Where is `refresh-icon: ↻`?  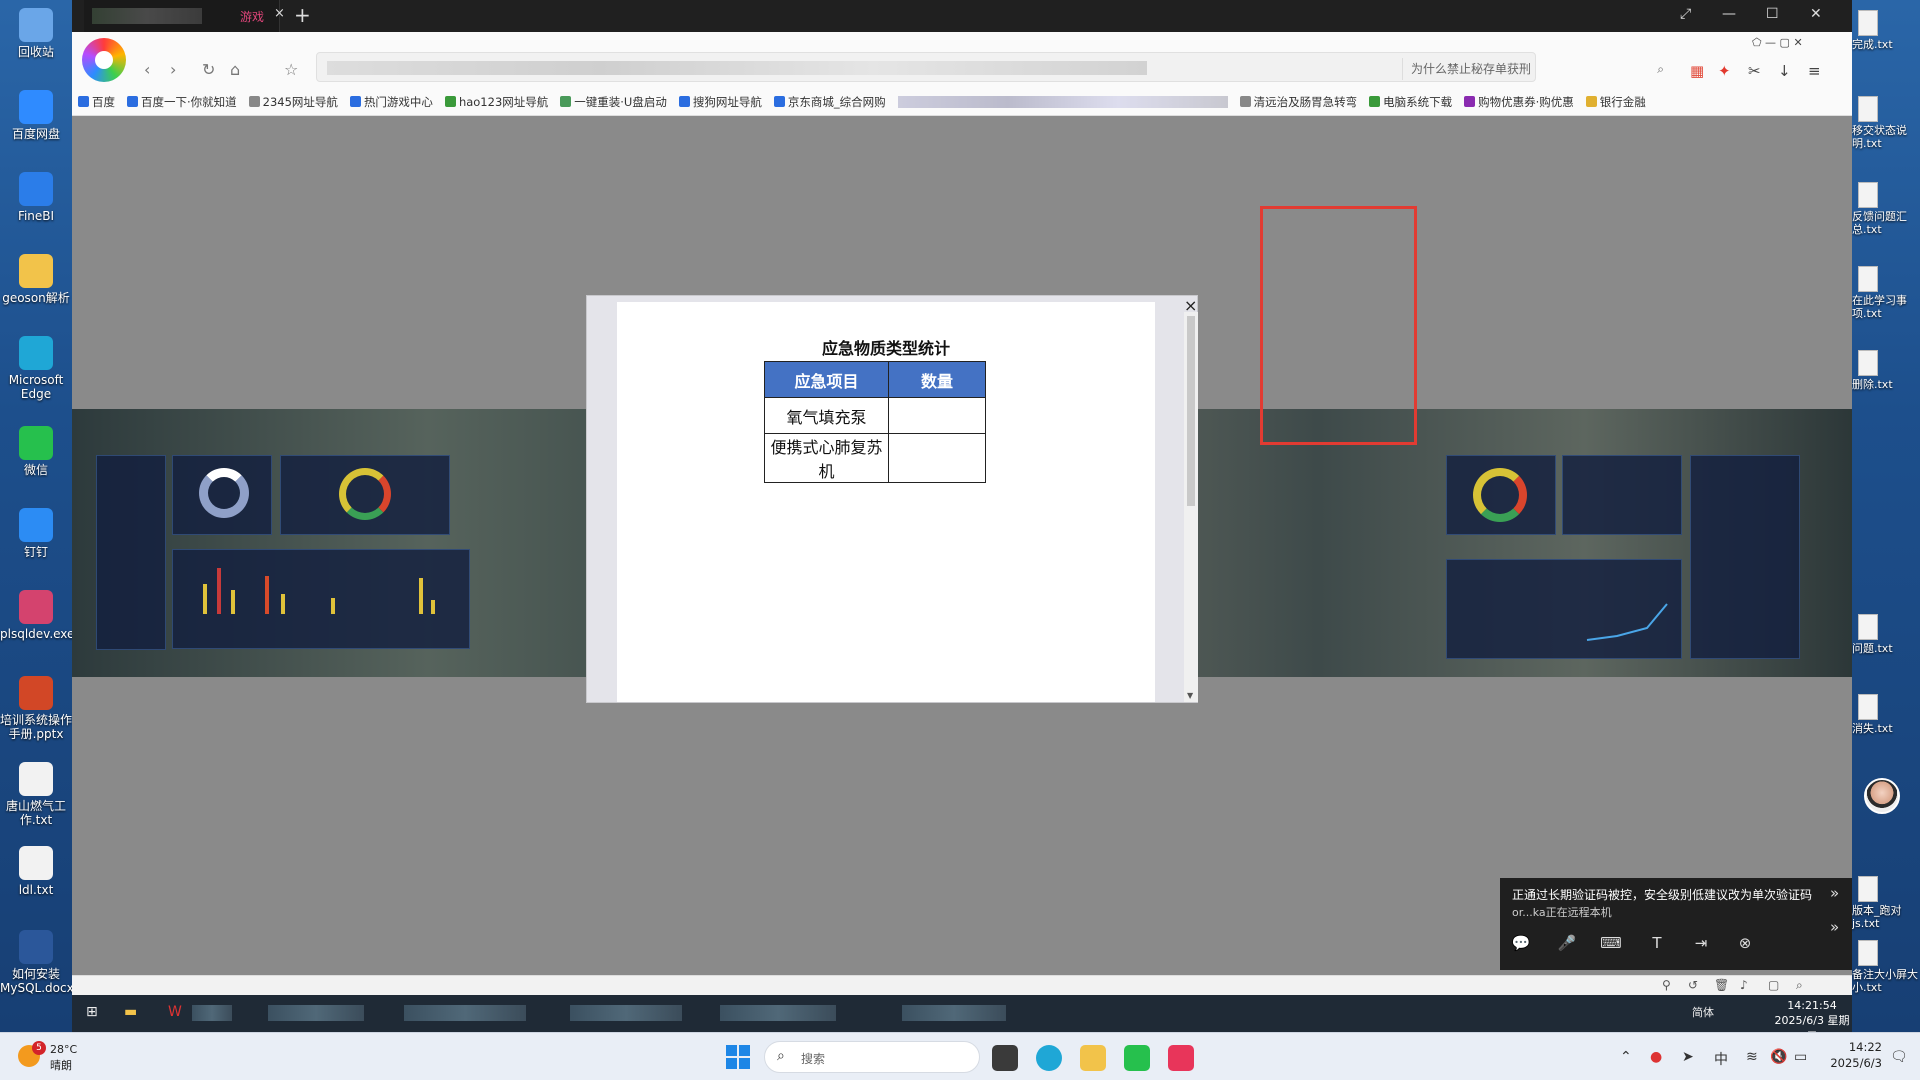 refresh-icon: ↻ is located at coordinates (208, 69).